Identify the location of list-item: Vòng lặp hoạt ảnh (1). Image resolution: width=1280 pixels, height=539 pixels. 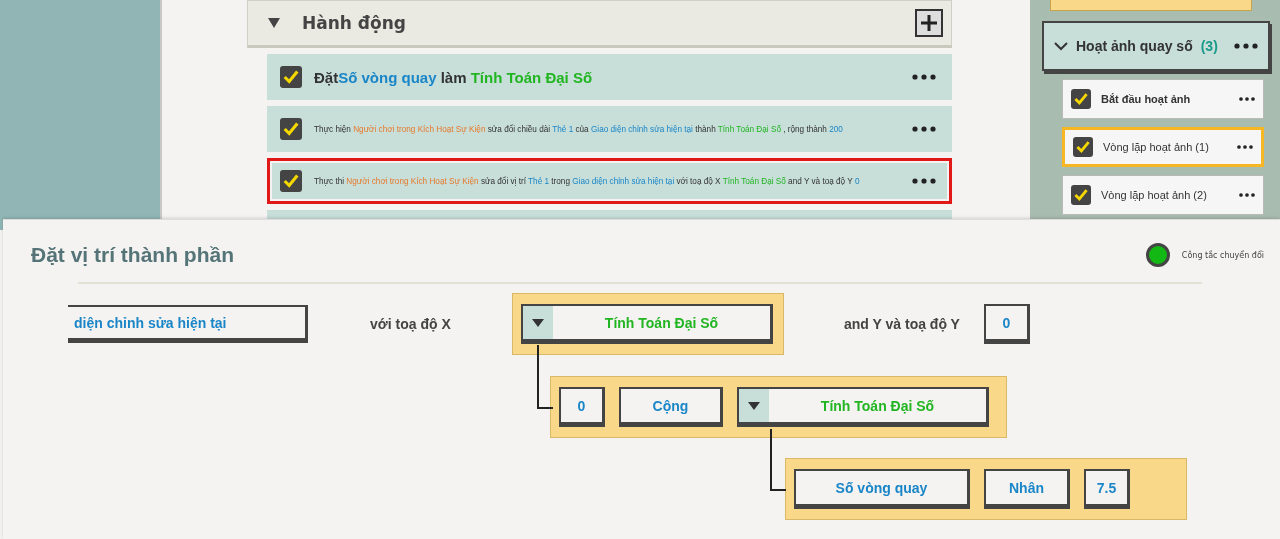
(1163, 147).